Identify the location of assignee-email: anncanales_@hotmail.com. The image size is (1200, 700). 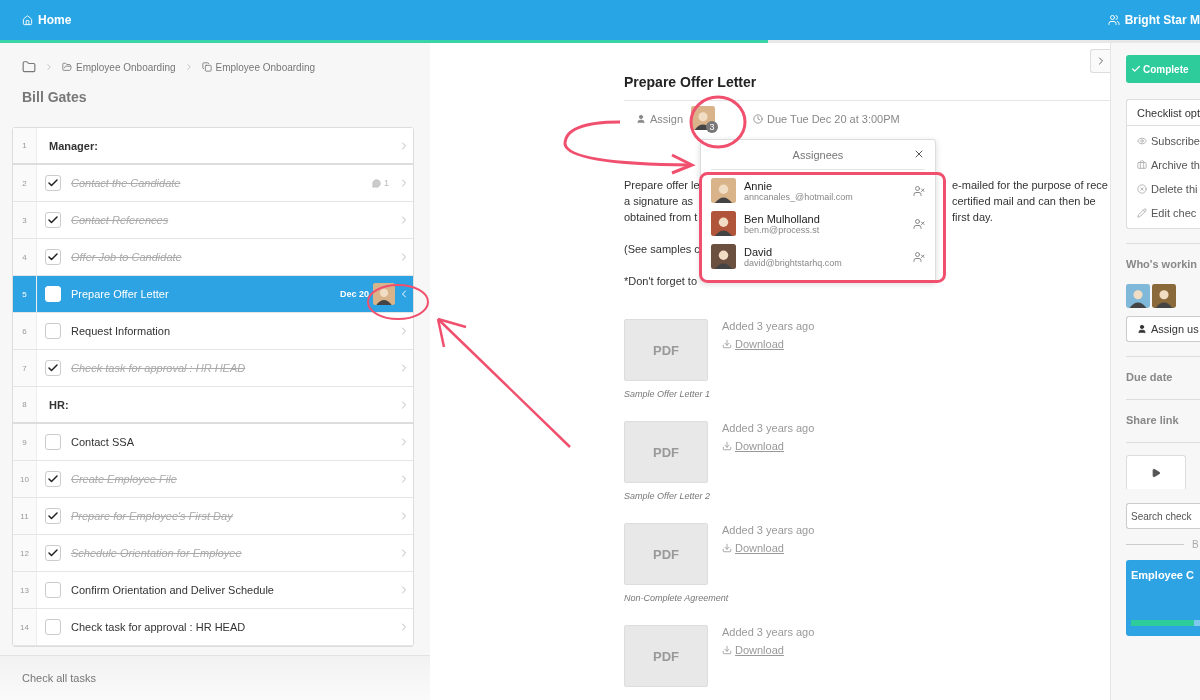
(799, 196).